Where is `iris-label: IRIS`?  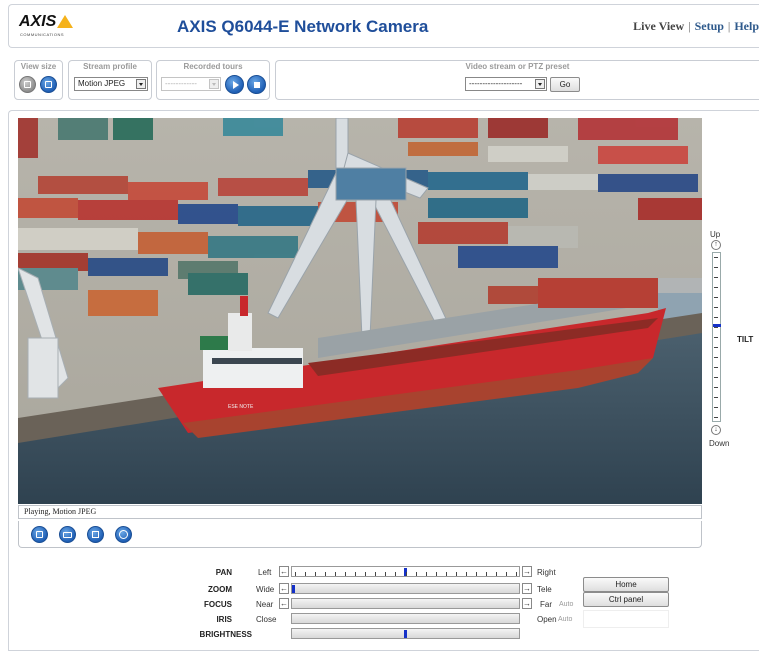
iris-label: IRIS is located at coordinates (224, 619).